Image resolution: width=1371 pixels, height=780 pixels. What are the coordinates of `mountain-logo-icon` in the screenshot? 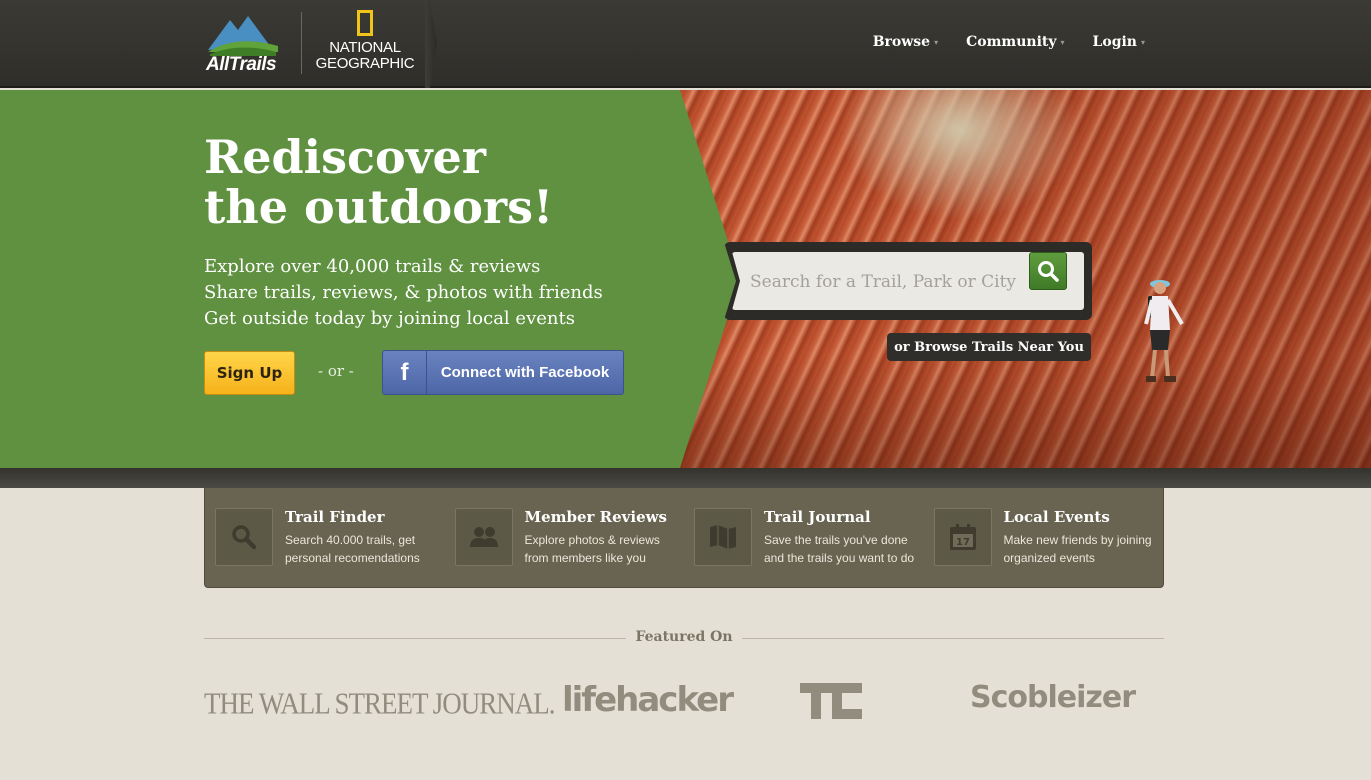 It's located at (243, 36).